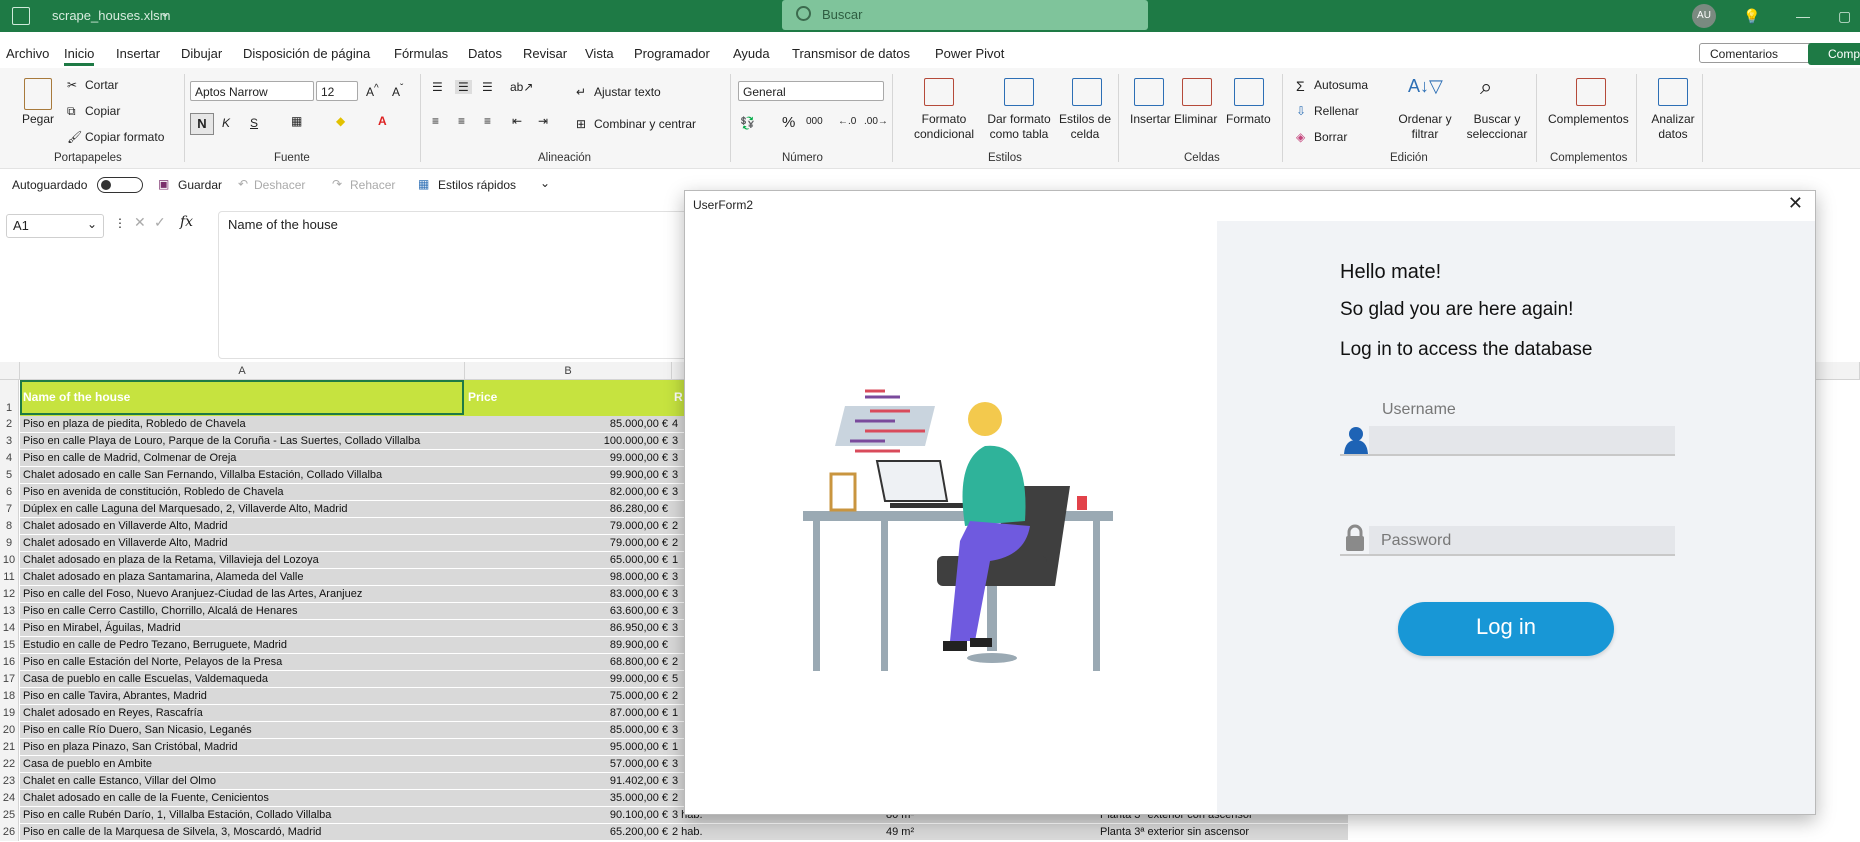 This screenshot has width=1860, height=842. Describe the element at coordinates (944, 127) in the screenshot. I see `conditional-format-button: Formato condicional` at that location.